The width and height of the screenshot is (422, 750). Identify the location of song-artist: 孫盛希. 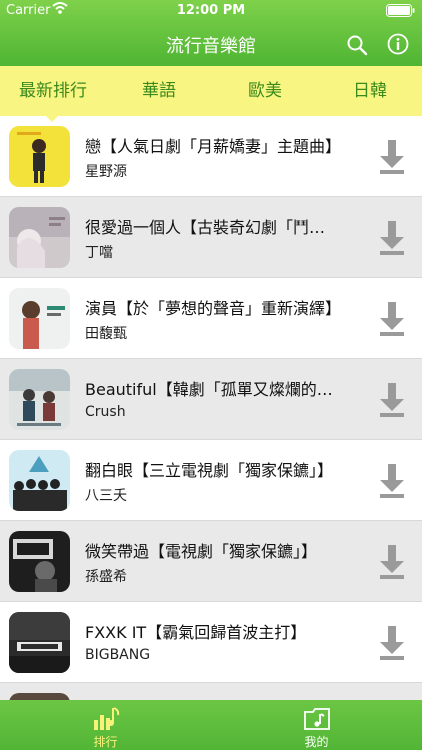
(106, 577).